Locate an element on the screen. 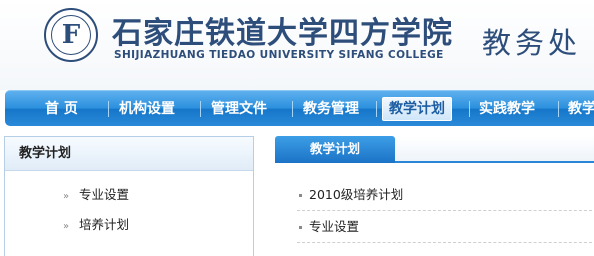  list-item: 专业设置 is located at coordinates (329, 227).